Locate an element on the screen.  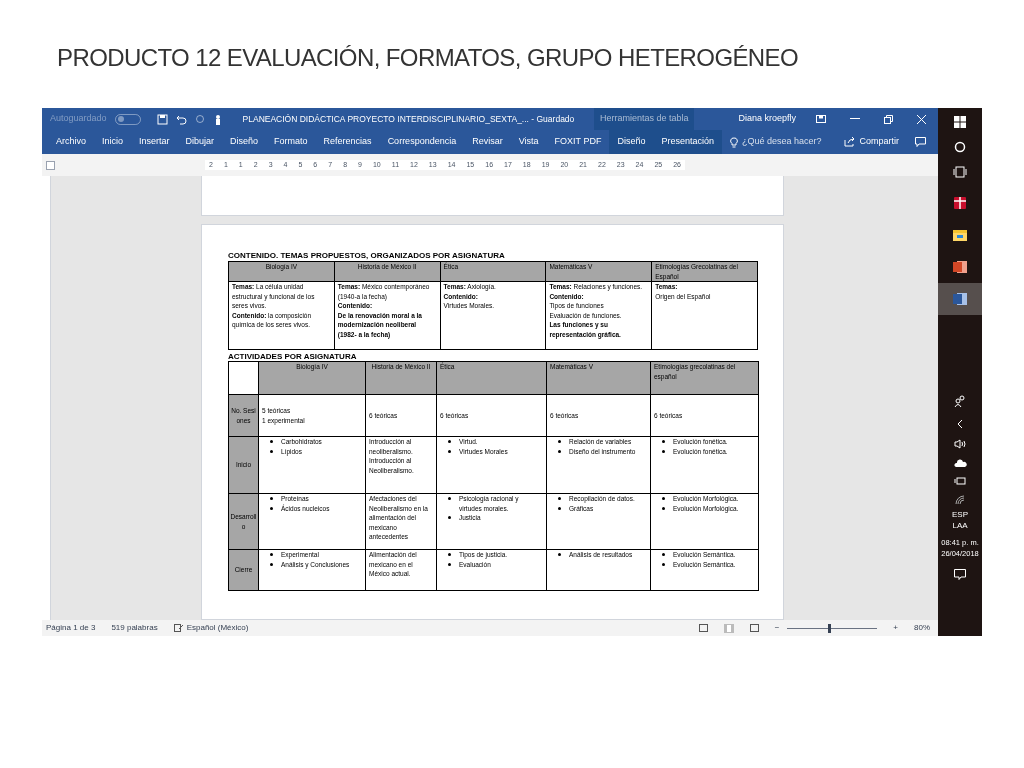
ribbon-tab: FOXIT PDF is located at coordinates (578, 142).